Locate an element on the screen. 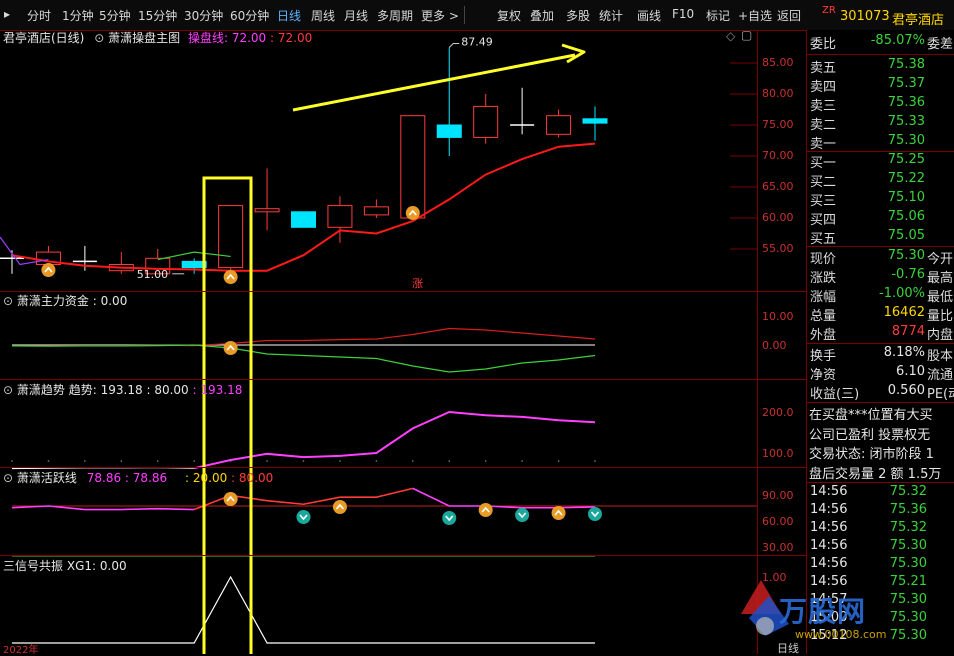 Image resolution: width=954 pixels, height=656 pixels. webi-row: 委比 -85.07% 委差 is located at coordinates (880, 42).